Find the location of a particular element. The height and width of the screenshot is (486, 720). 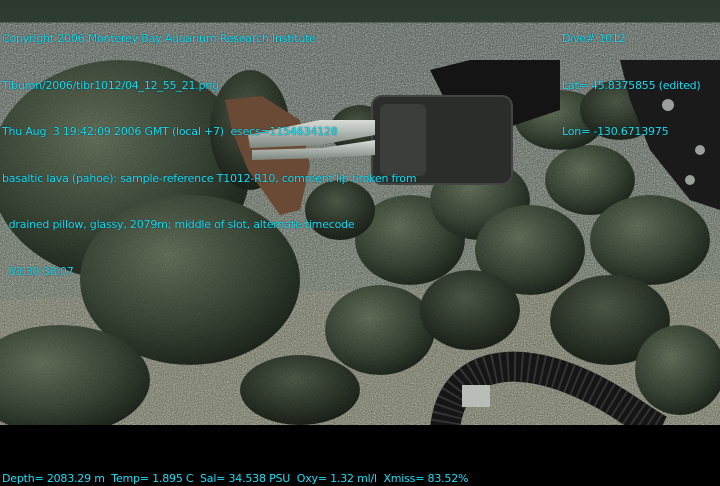

longitude-text: Lon= -130.6713975 is located at coordinates (615, 131).